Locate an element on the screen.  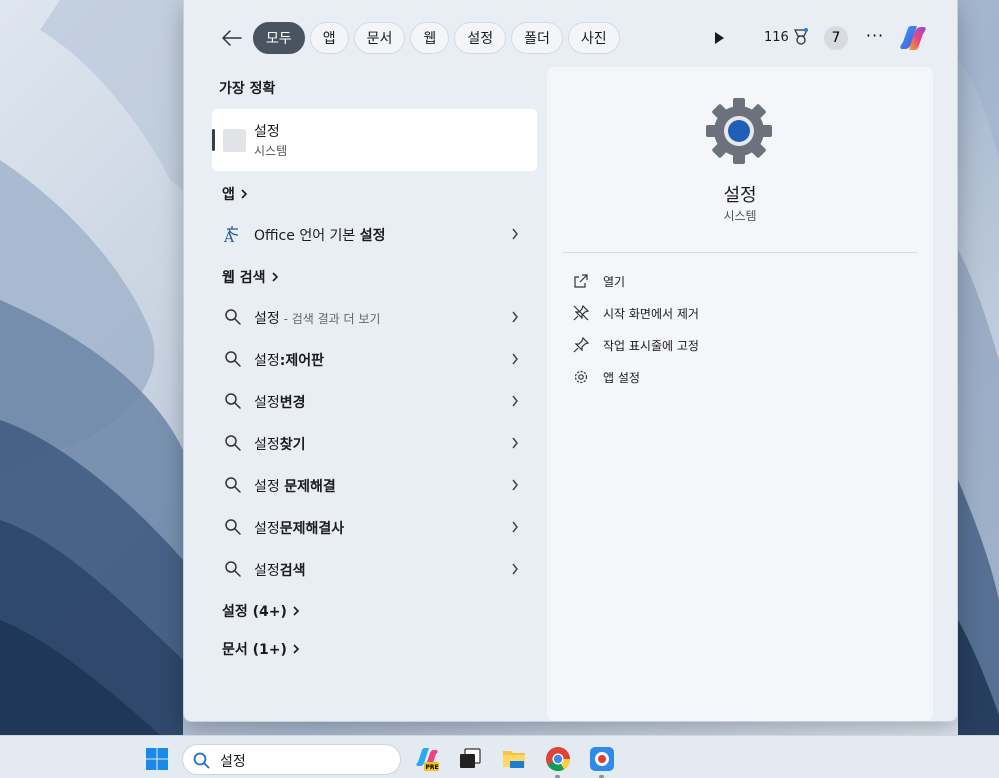
apps-section-header: 앱 is located at coordinates (235, 194).